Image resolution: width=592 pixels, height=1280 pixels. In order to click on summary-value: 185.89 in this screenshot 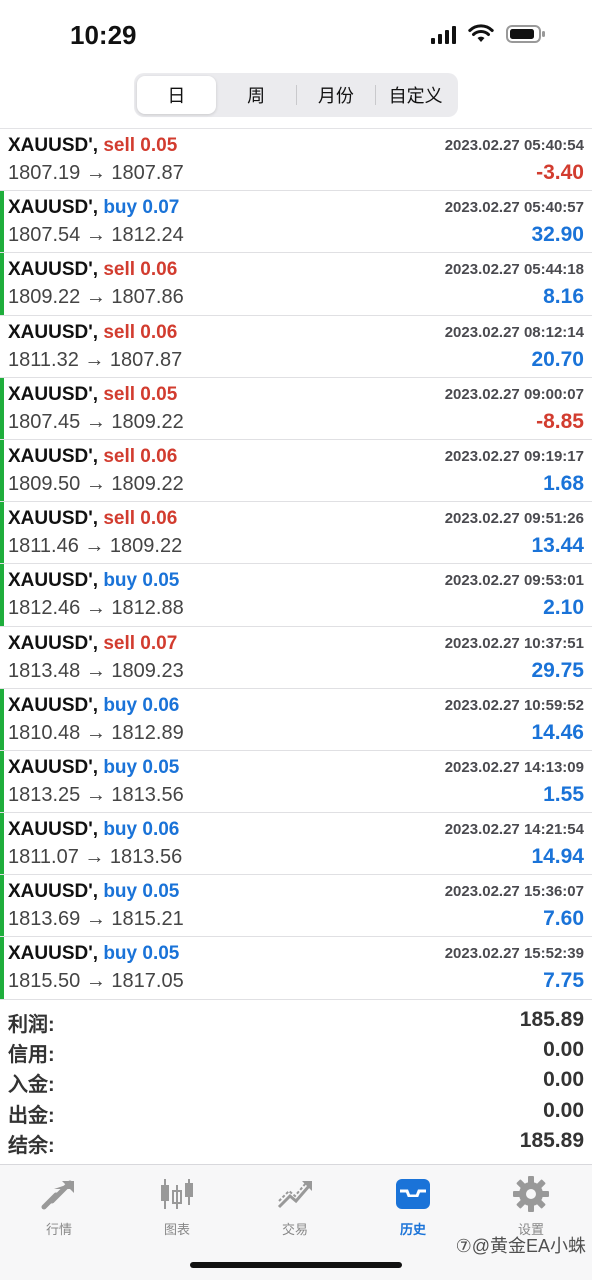, I will do `click(551, 1140)`.